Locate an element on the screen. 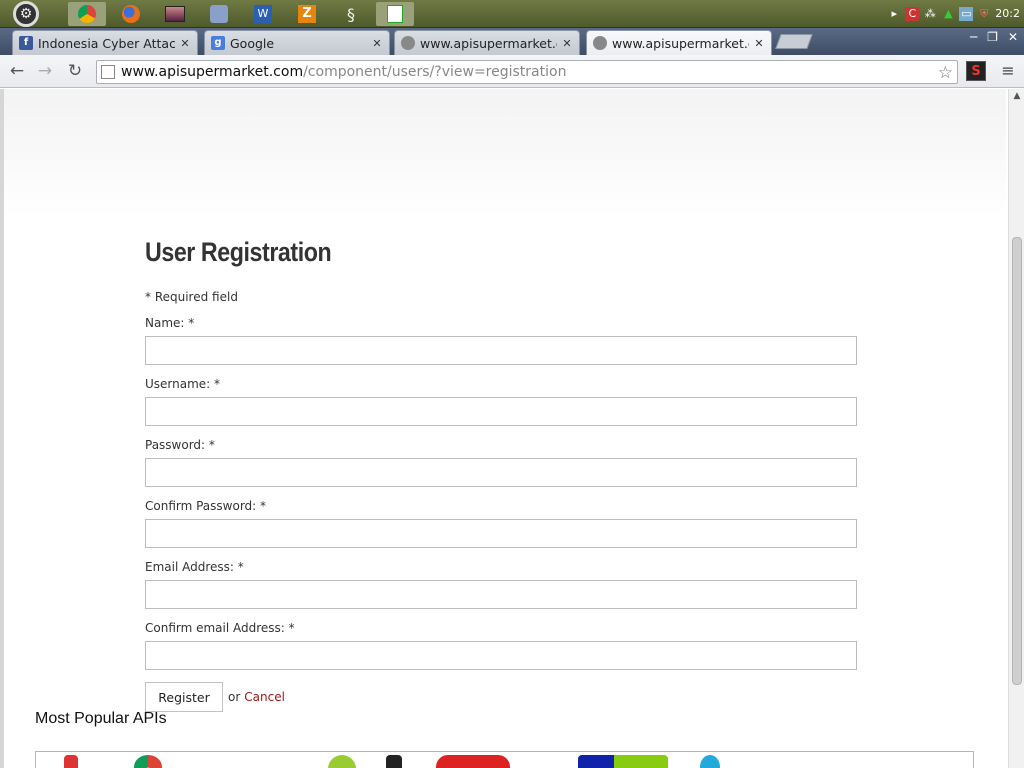 The image size is (1024, 768). close-window-icon: ✕ is located at coordinates (1013, 37).